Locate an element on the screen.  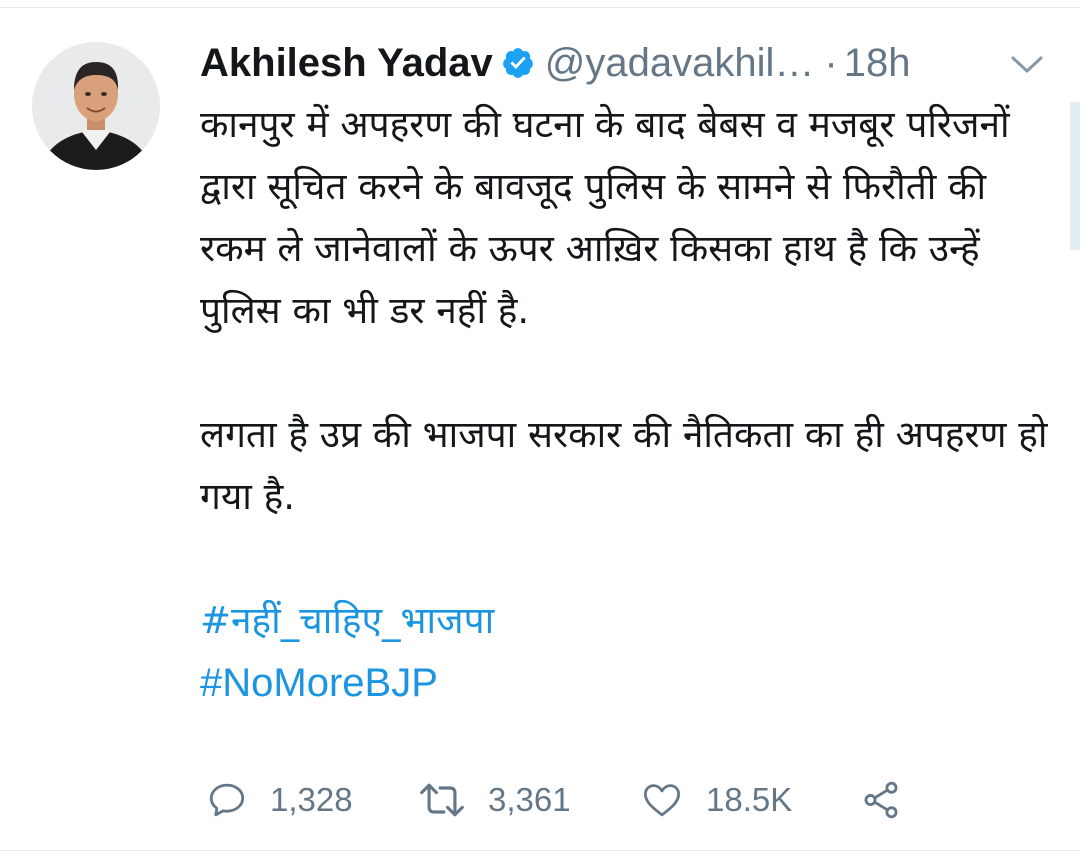
avatar is located at coordinates (96, 106).